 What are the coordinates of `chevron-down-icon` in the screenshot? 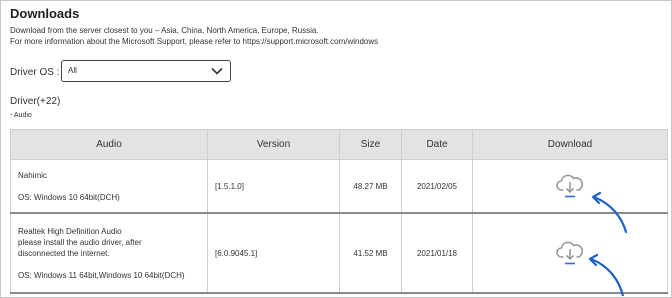 It's located at (217, 71).